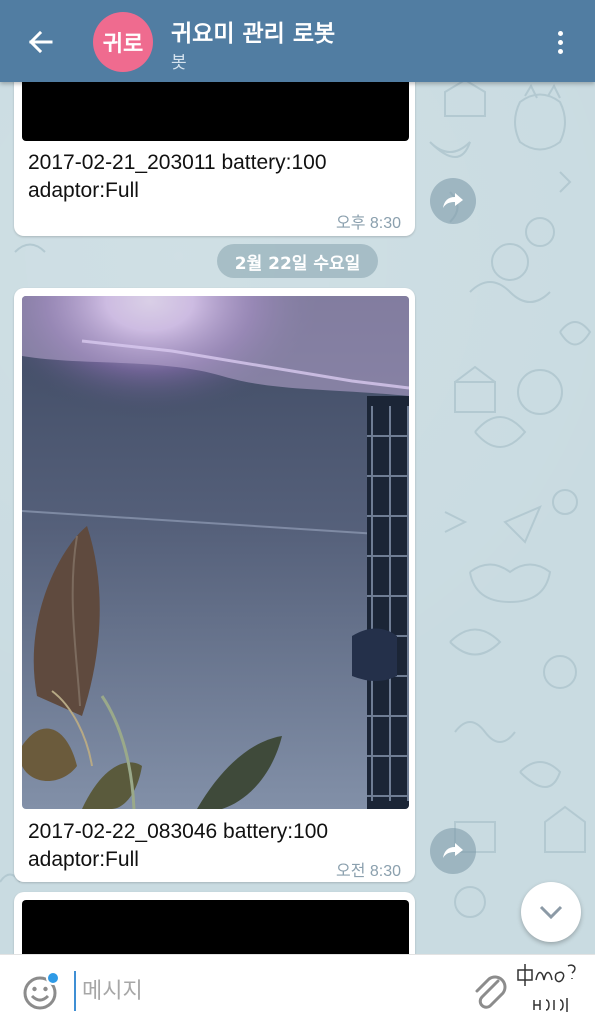 This screenshot has width=595, height=1024. I want to click on chevron-down-icon, so click(551, 912).